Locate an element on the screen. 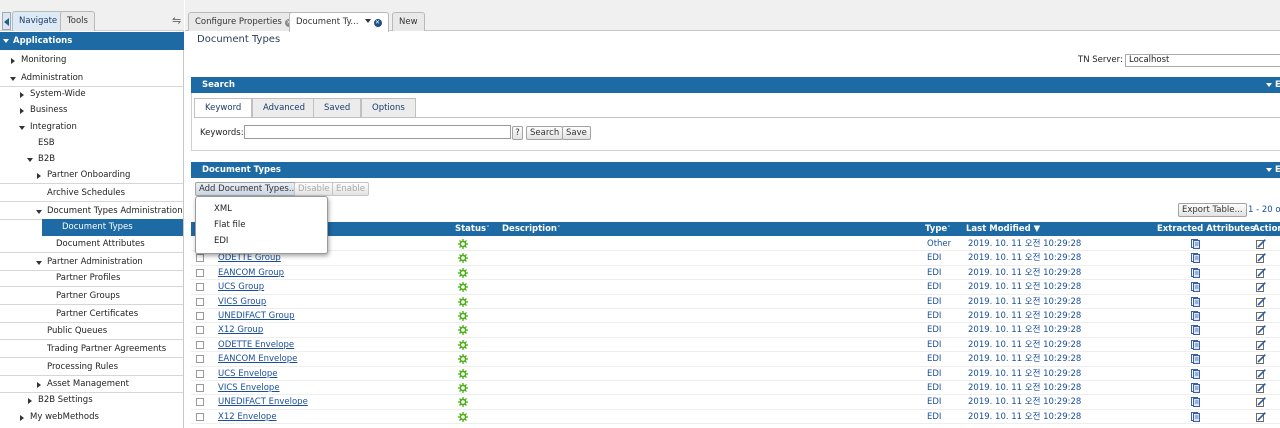 The height and width of the screenshot is (428, 1280). column-type: Type˅ is located at coordinates (938, 229).